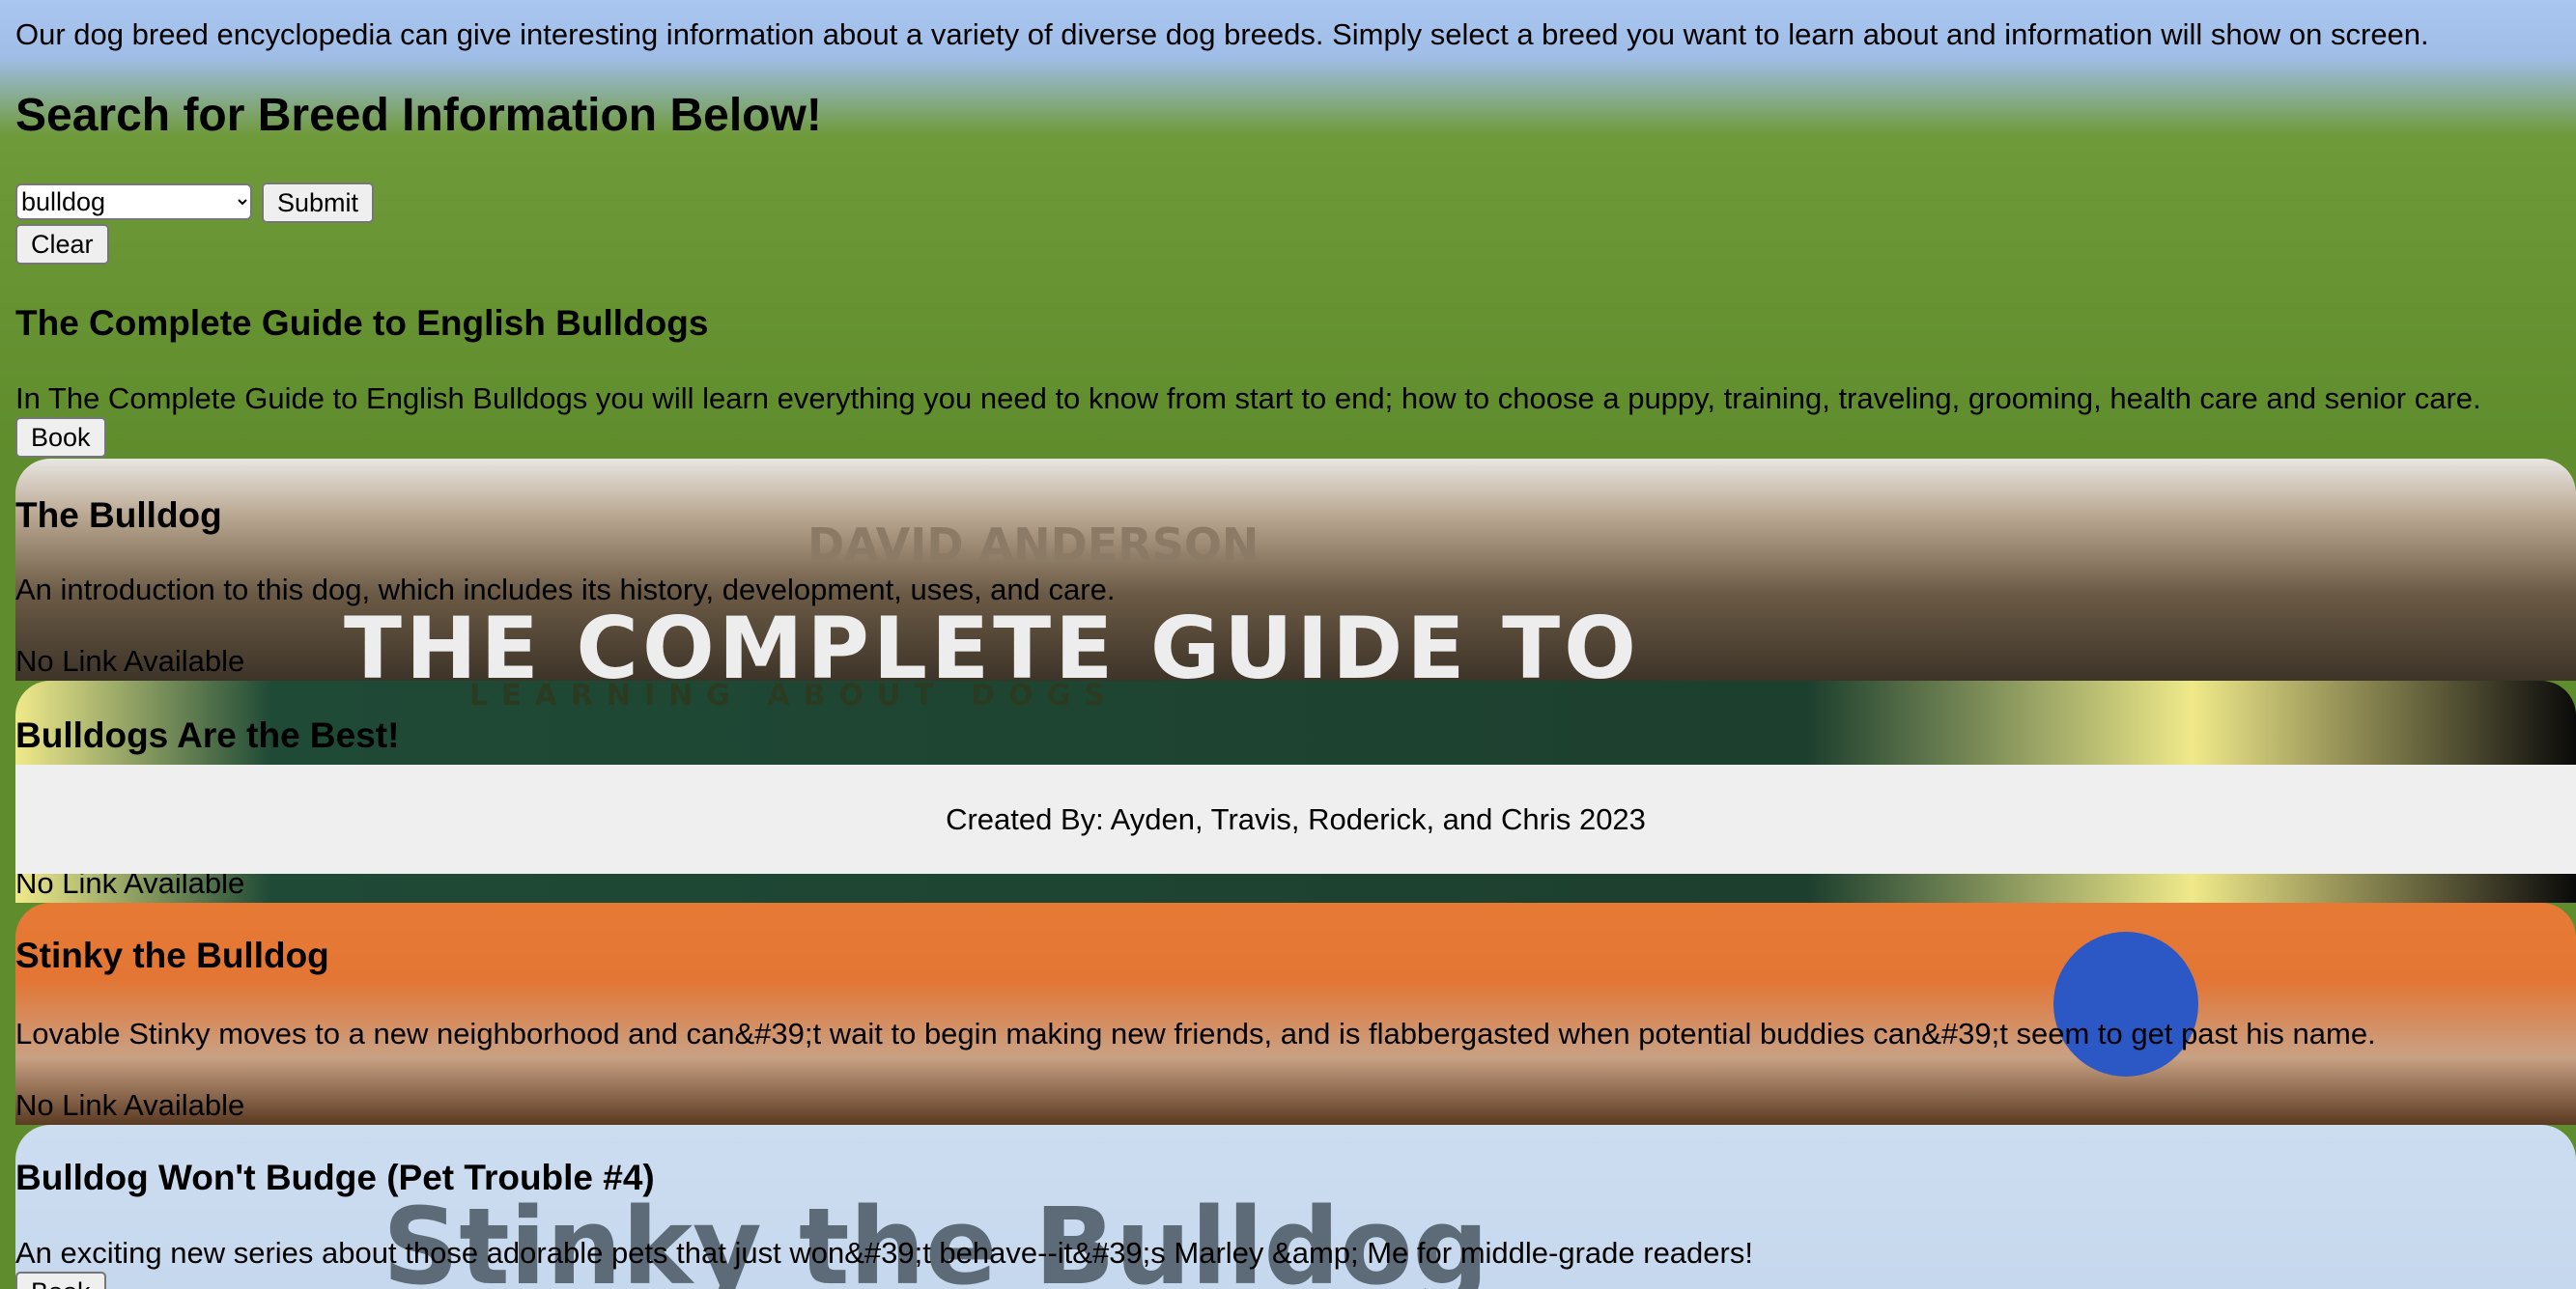 The height and width of the screenshot is (1289, 2576). What do you see at coordinates (133, 201) in the screenshot?
I see `breed-select: bulldog` at bounding box center [133, 201].